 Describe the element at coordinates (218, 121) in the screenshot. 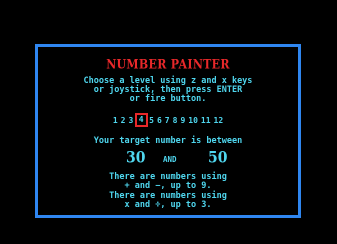

I see `level-option-12: 12` at that location.